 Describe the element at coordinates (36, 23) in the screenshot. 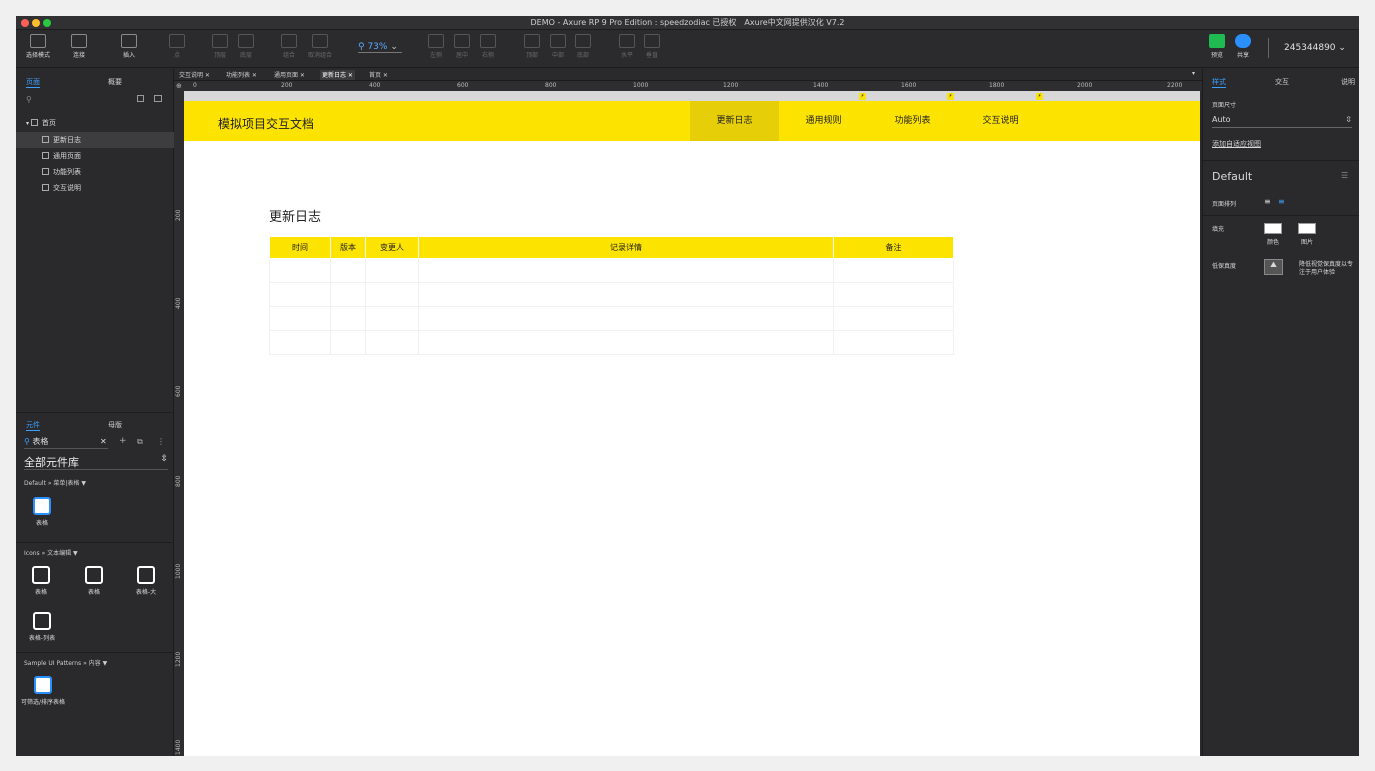

I see `minimize-window-icon` at that location.